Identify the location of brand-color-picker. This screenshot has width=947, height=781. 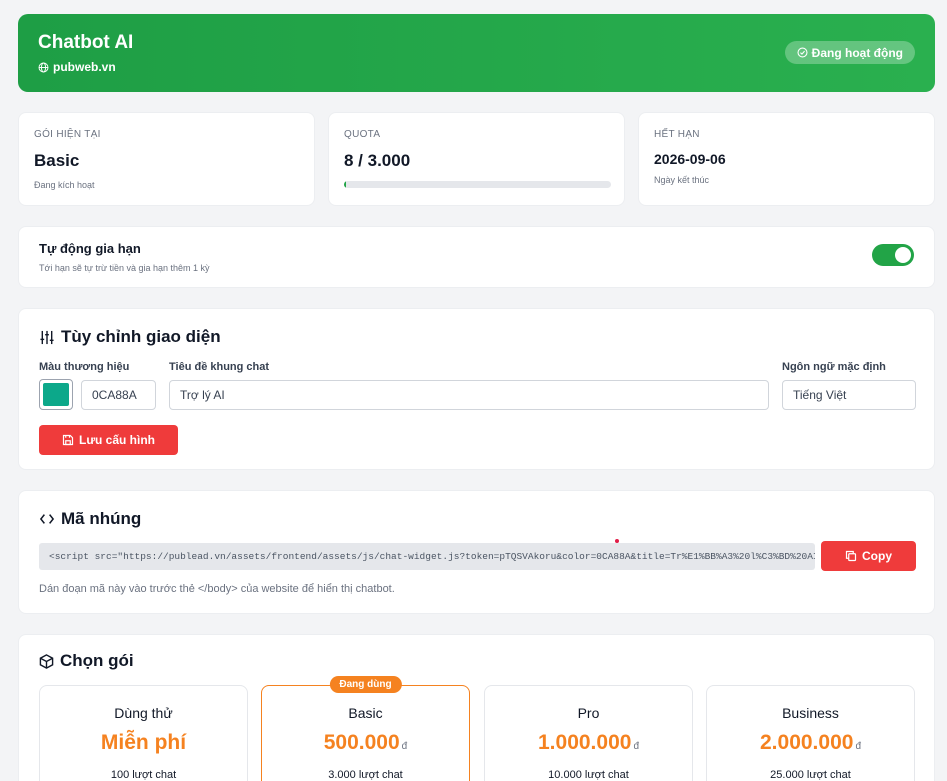
(56, 394).